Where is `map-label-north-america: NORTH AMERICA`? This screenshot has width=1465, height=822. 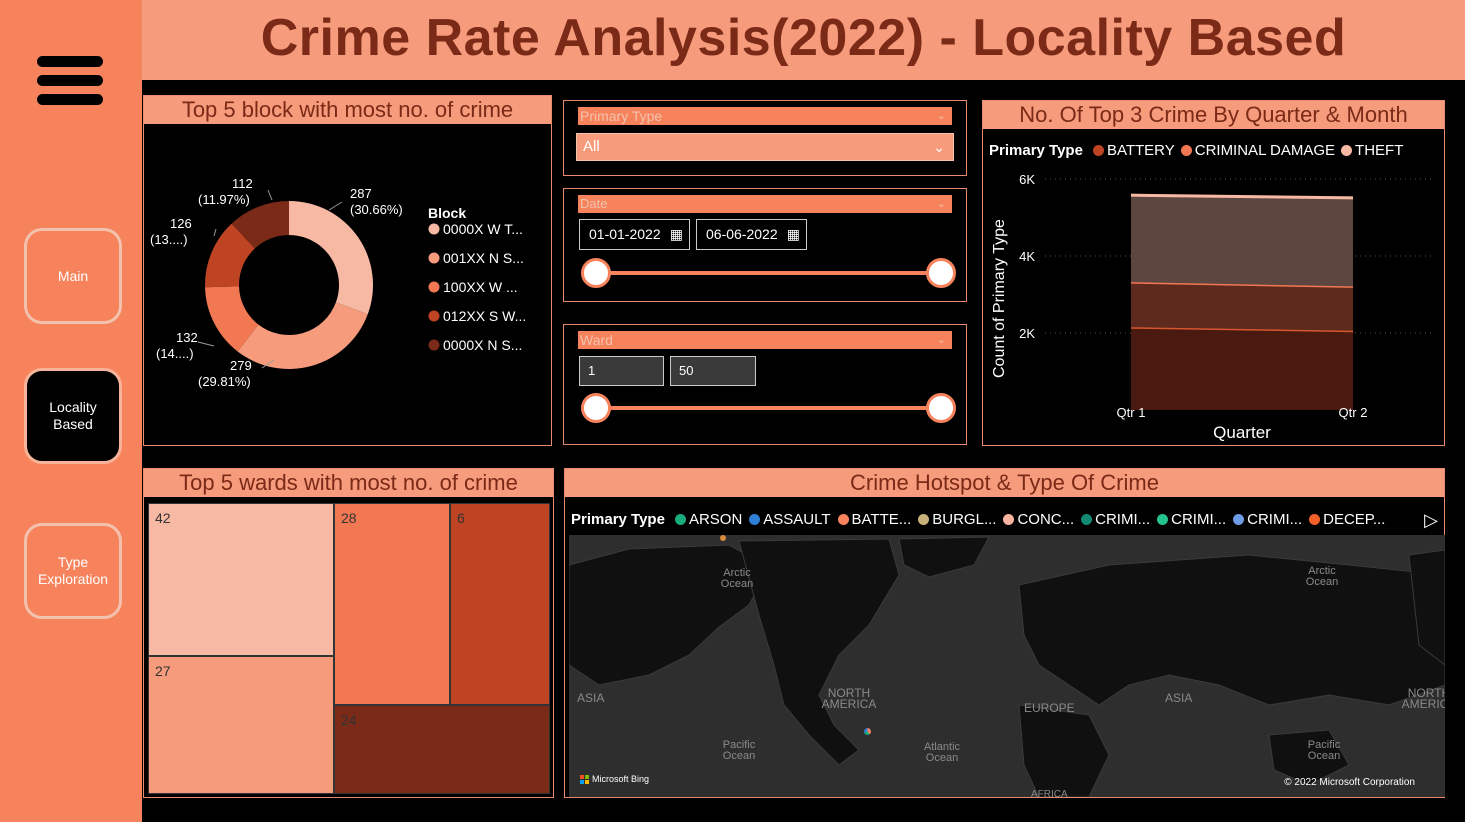 map-label-north-america: NORTH AMERICA is located at coordinates (1423, 698).